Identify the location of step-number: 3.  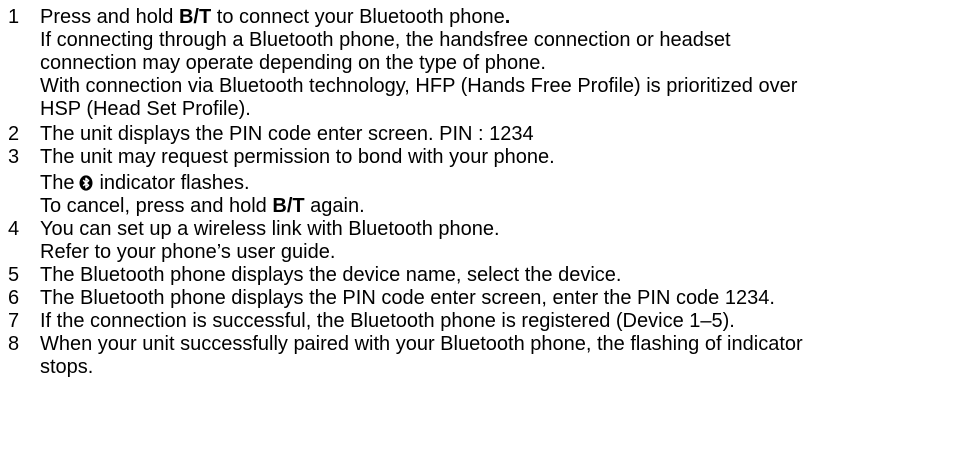
(14, 157).